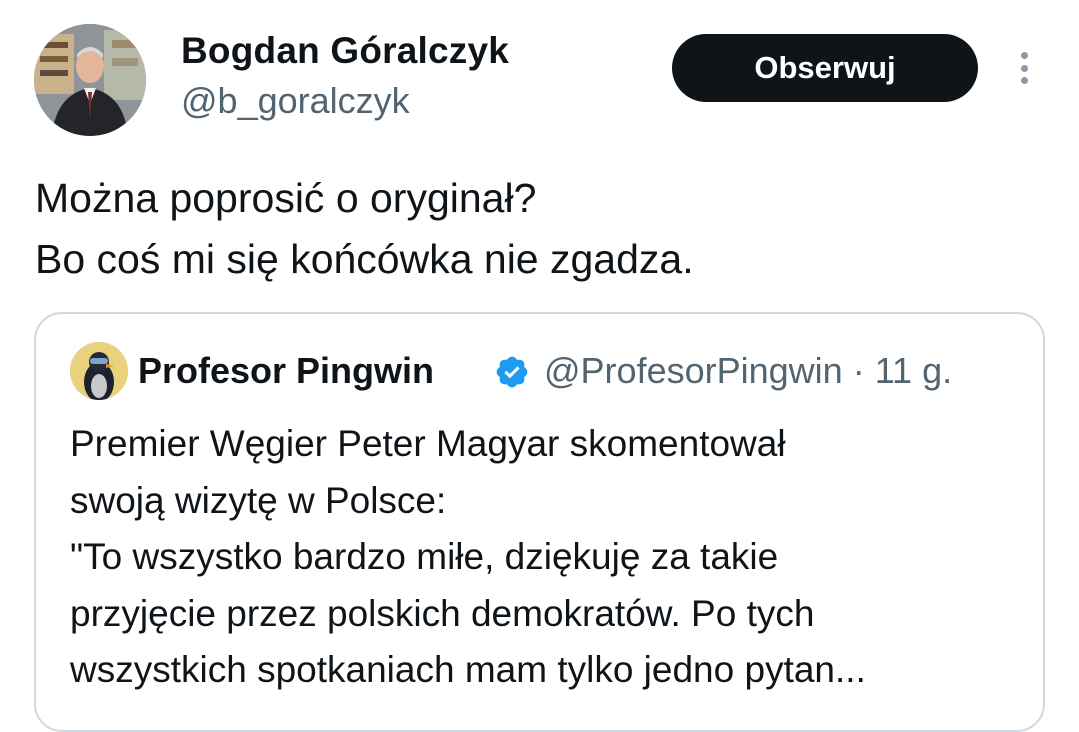 Image resolution: width=1079 pixels, height=732 pixels. I want to click on quoted-author-avatar, so click(99, 371).